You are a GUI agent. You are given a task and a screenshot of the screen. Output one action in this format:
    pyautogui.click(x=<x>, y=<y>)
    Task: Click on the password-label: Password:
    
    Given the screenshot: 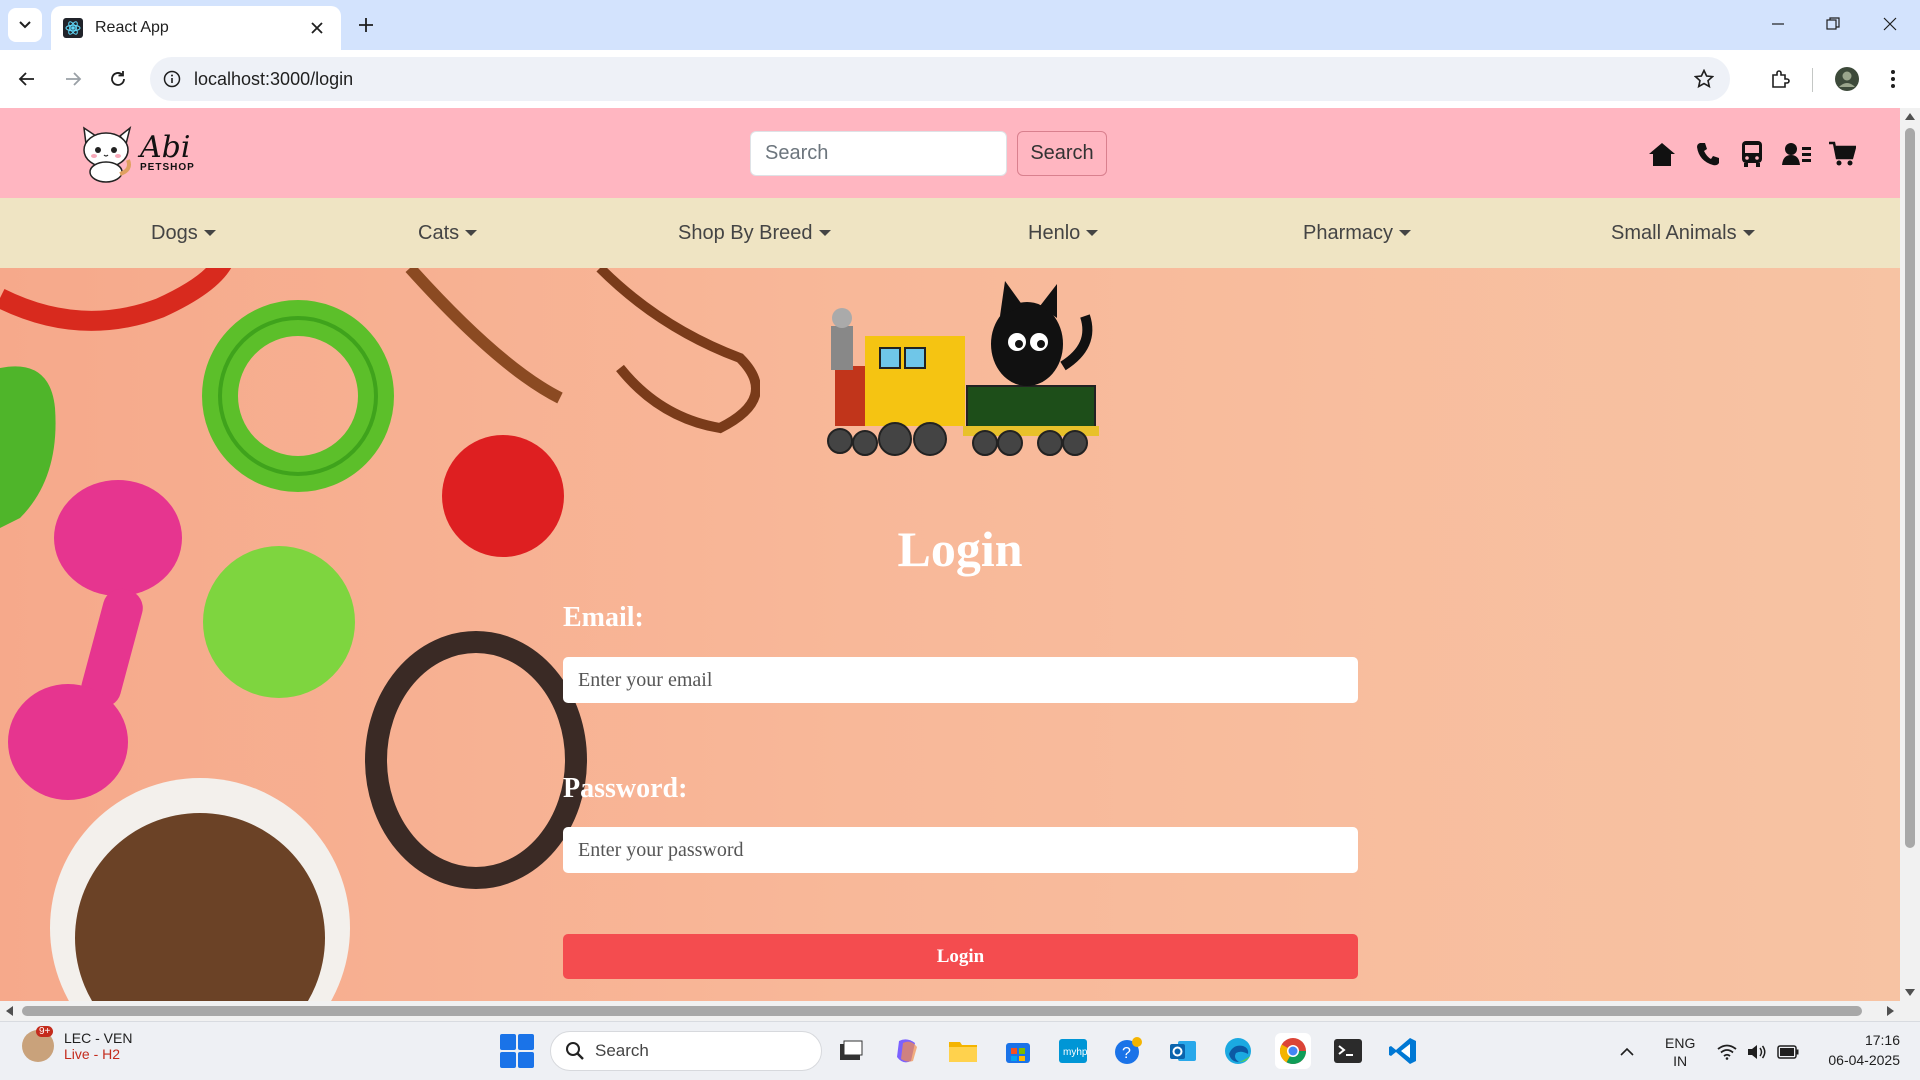 What is the action you would take?
    pyautogui.click(x=625, y=788)
    